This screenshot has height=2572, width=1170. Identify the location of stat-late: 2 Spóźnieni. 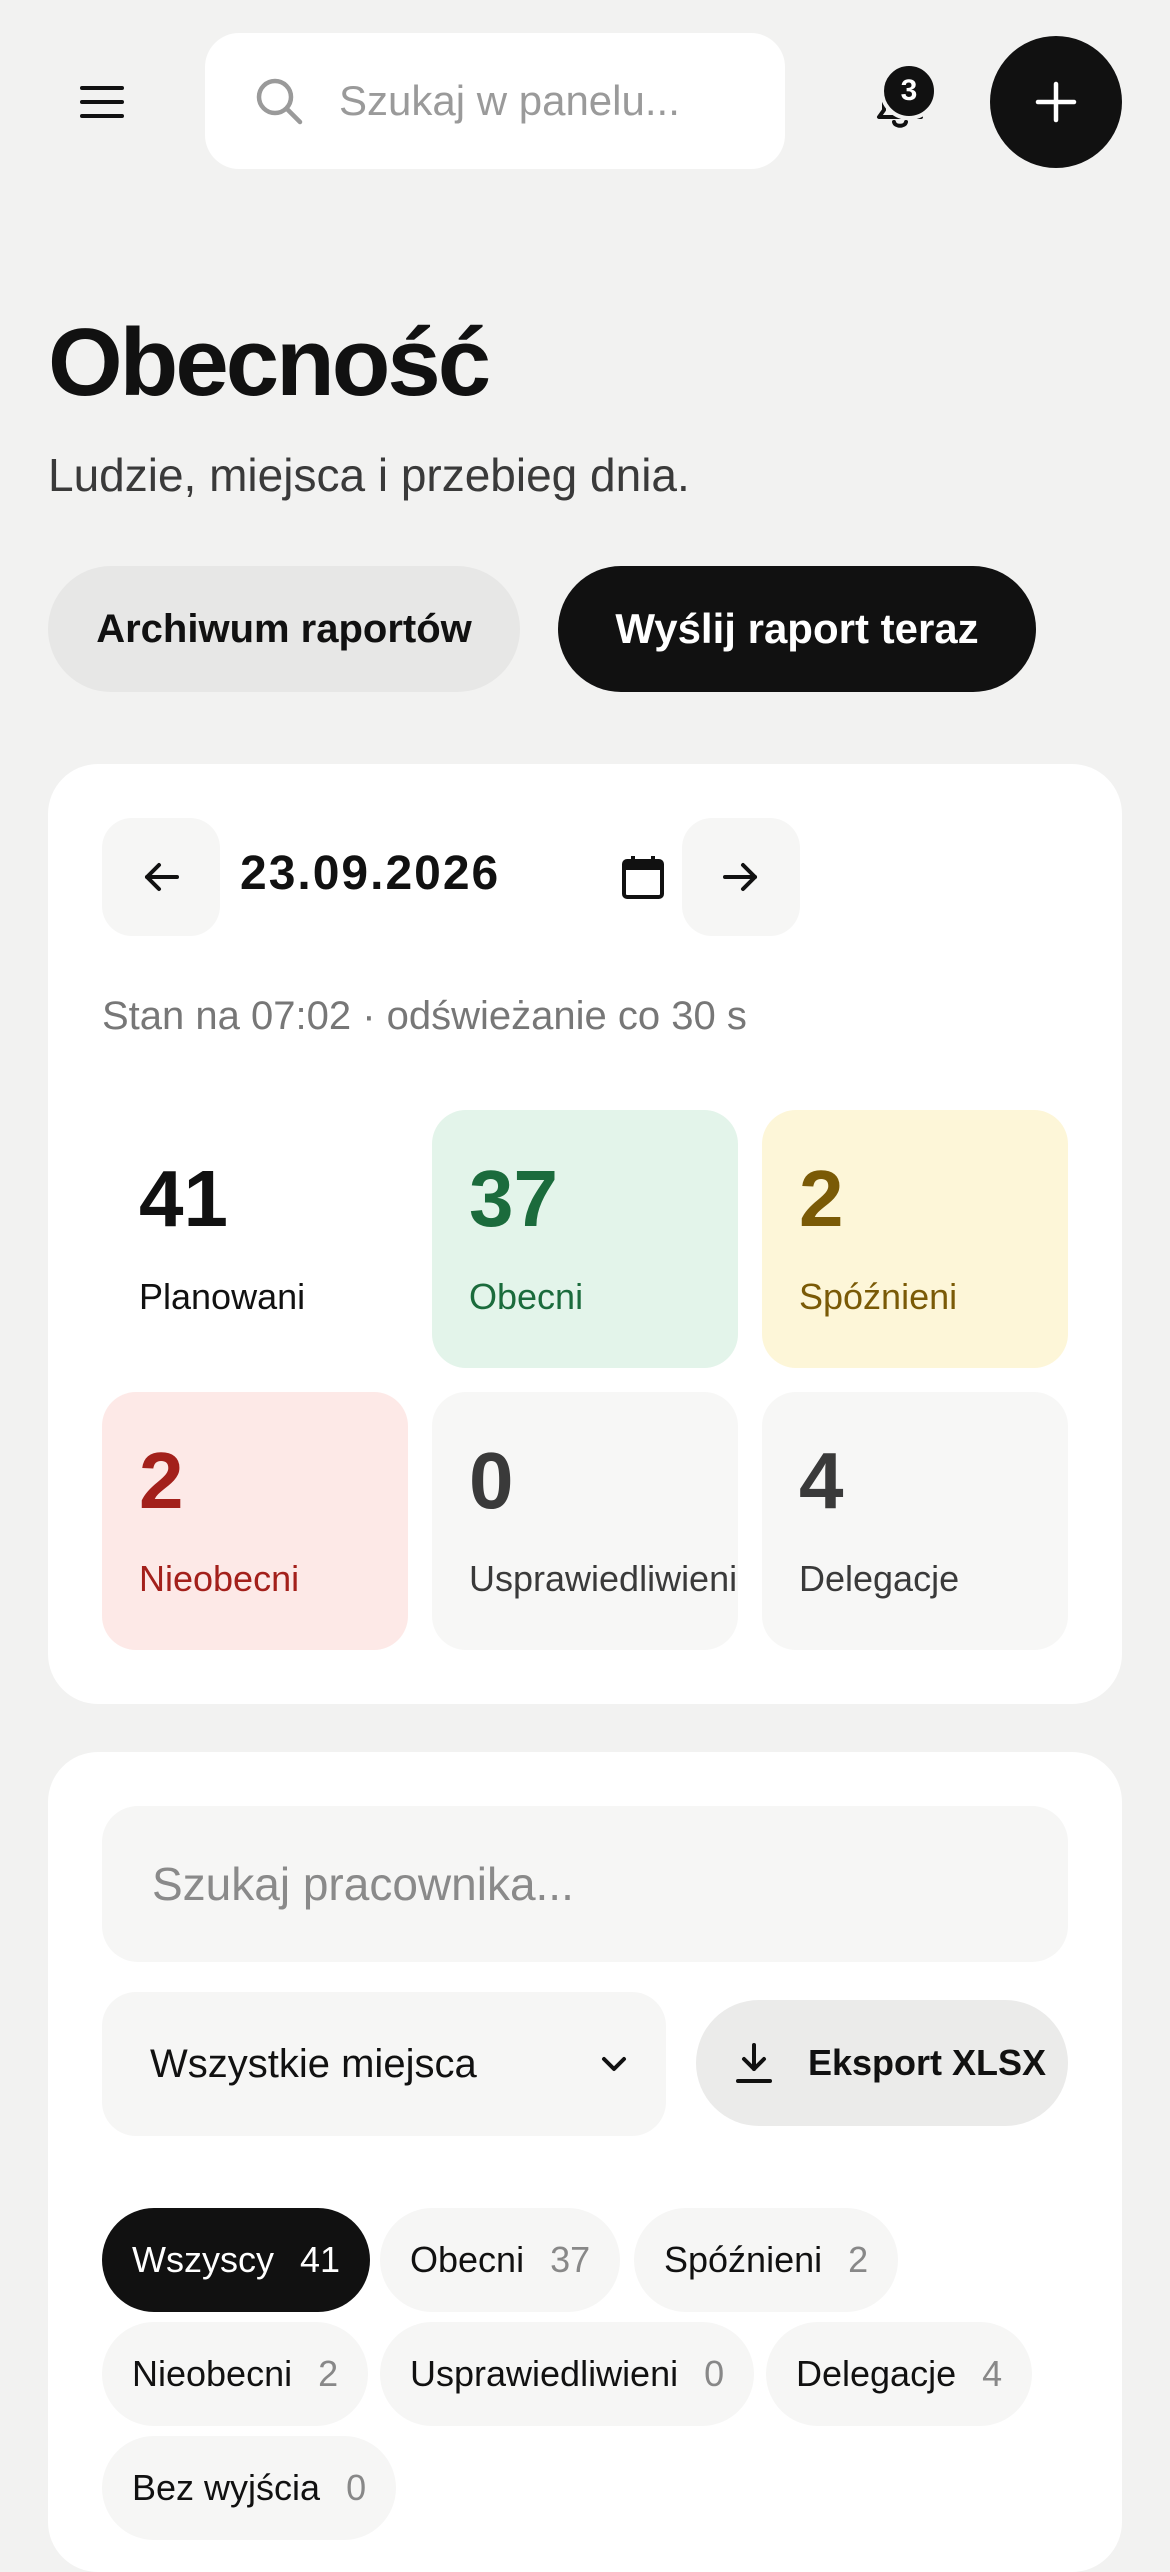
(915, 1239).